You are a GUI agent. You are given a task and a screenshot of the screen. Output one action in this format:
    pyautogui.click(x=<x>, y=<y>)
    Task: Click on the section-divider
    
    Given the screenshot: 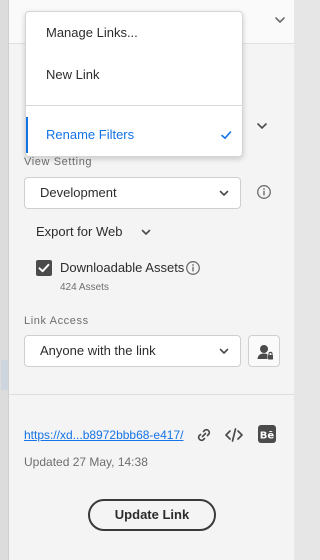 What is the action you would take?
    pyautogui.click(x=151, y=394)
    